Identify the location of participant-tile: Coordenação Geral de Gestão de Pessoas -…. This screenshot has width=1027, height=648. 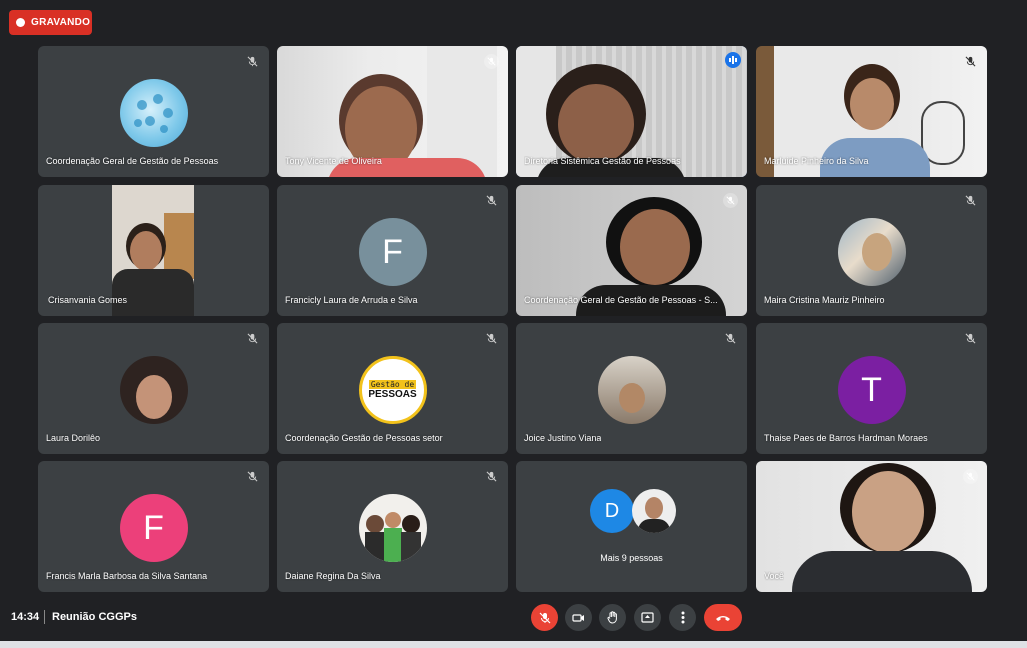
(631, 250).